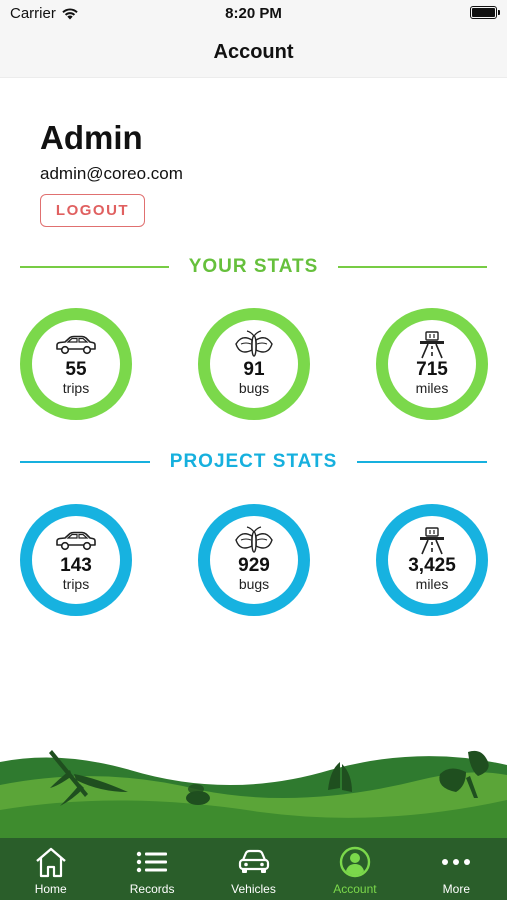  I want to click on top-bar: Carrier 8:20 PM Account, so click(253, 39).